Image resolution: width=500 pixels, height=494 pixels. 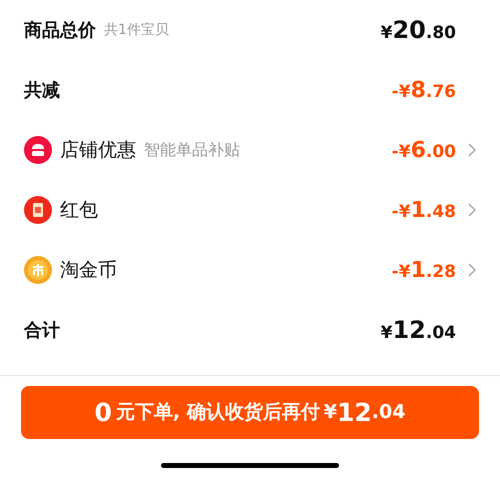 What do you see at coordinates (424, 90) in the screenshot?
I see `price: -¥8.76` at bounding box center [424, 90].